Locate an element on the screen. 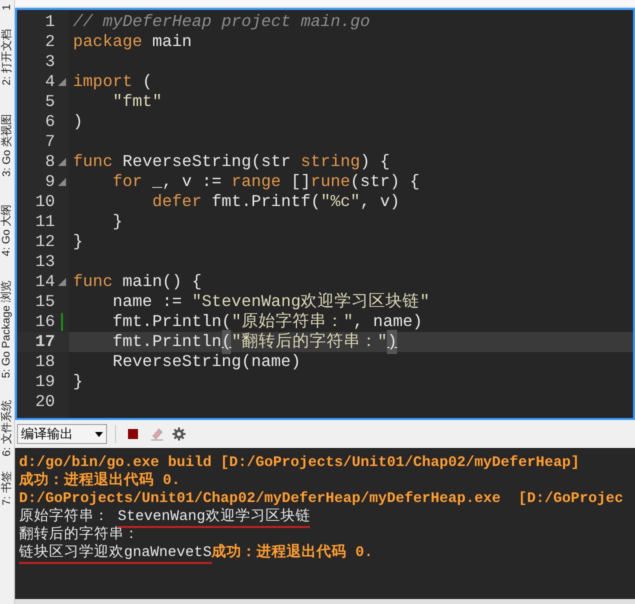 The height and width of the screenshot is (604, 635). output-text: D:/GoProjects/Unit01/Chap02/myDeferHeap/myDeferHeap.exe [D:/GoProjec is located at coordinates (321, 499).